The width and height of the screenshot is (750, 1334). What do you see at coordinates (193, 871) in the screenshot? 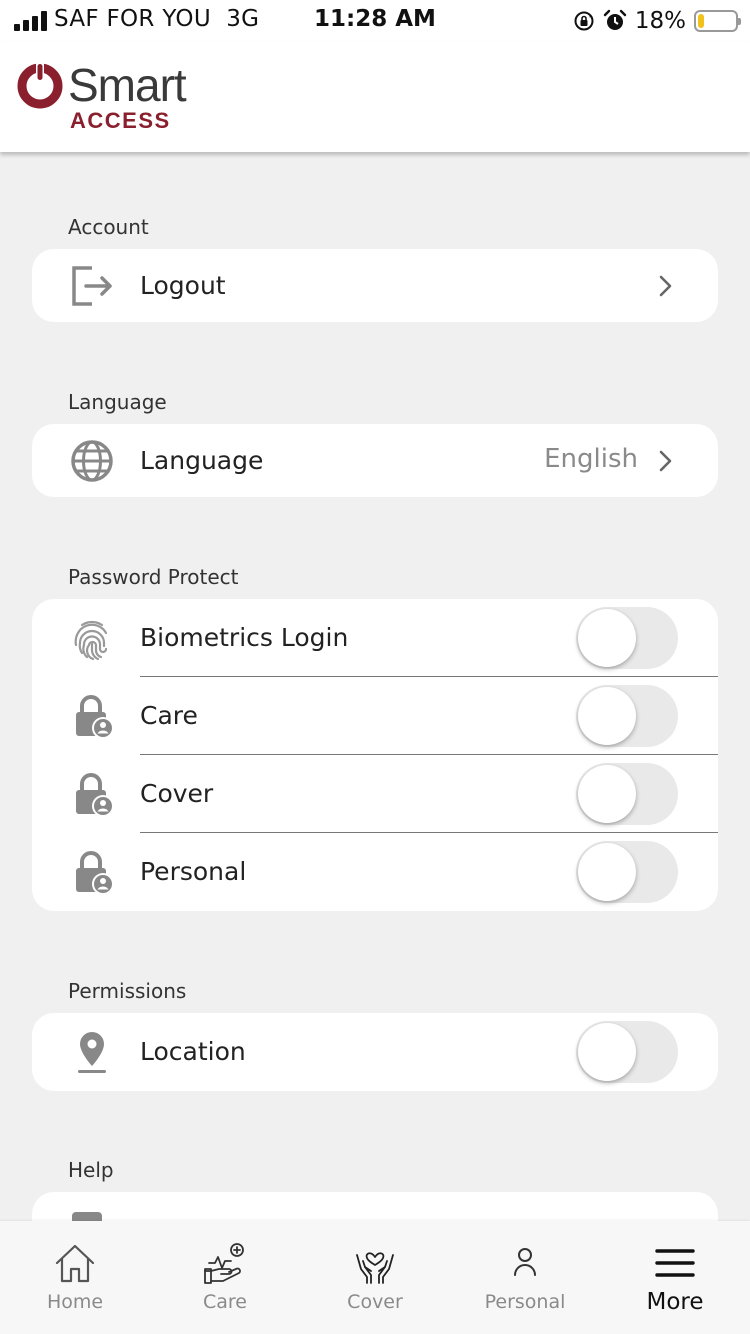
I see `personal-lock-label: Personal` at bounding box center [193, 871].